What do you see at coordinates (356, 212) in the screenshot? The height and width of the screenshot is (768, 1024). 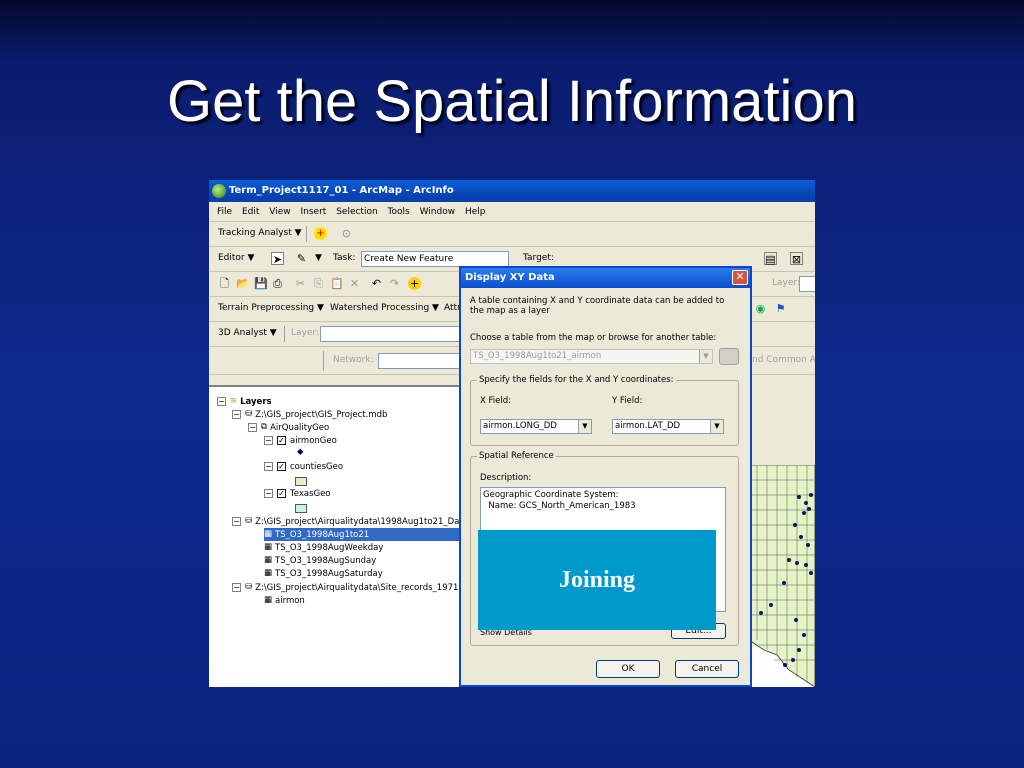 I see `menu-selection: Selection` at bounding box center [356, 212].